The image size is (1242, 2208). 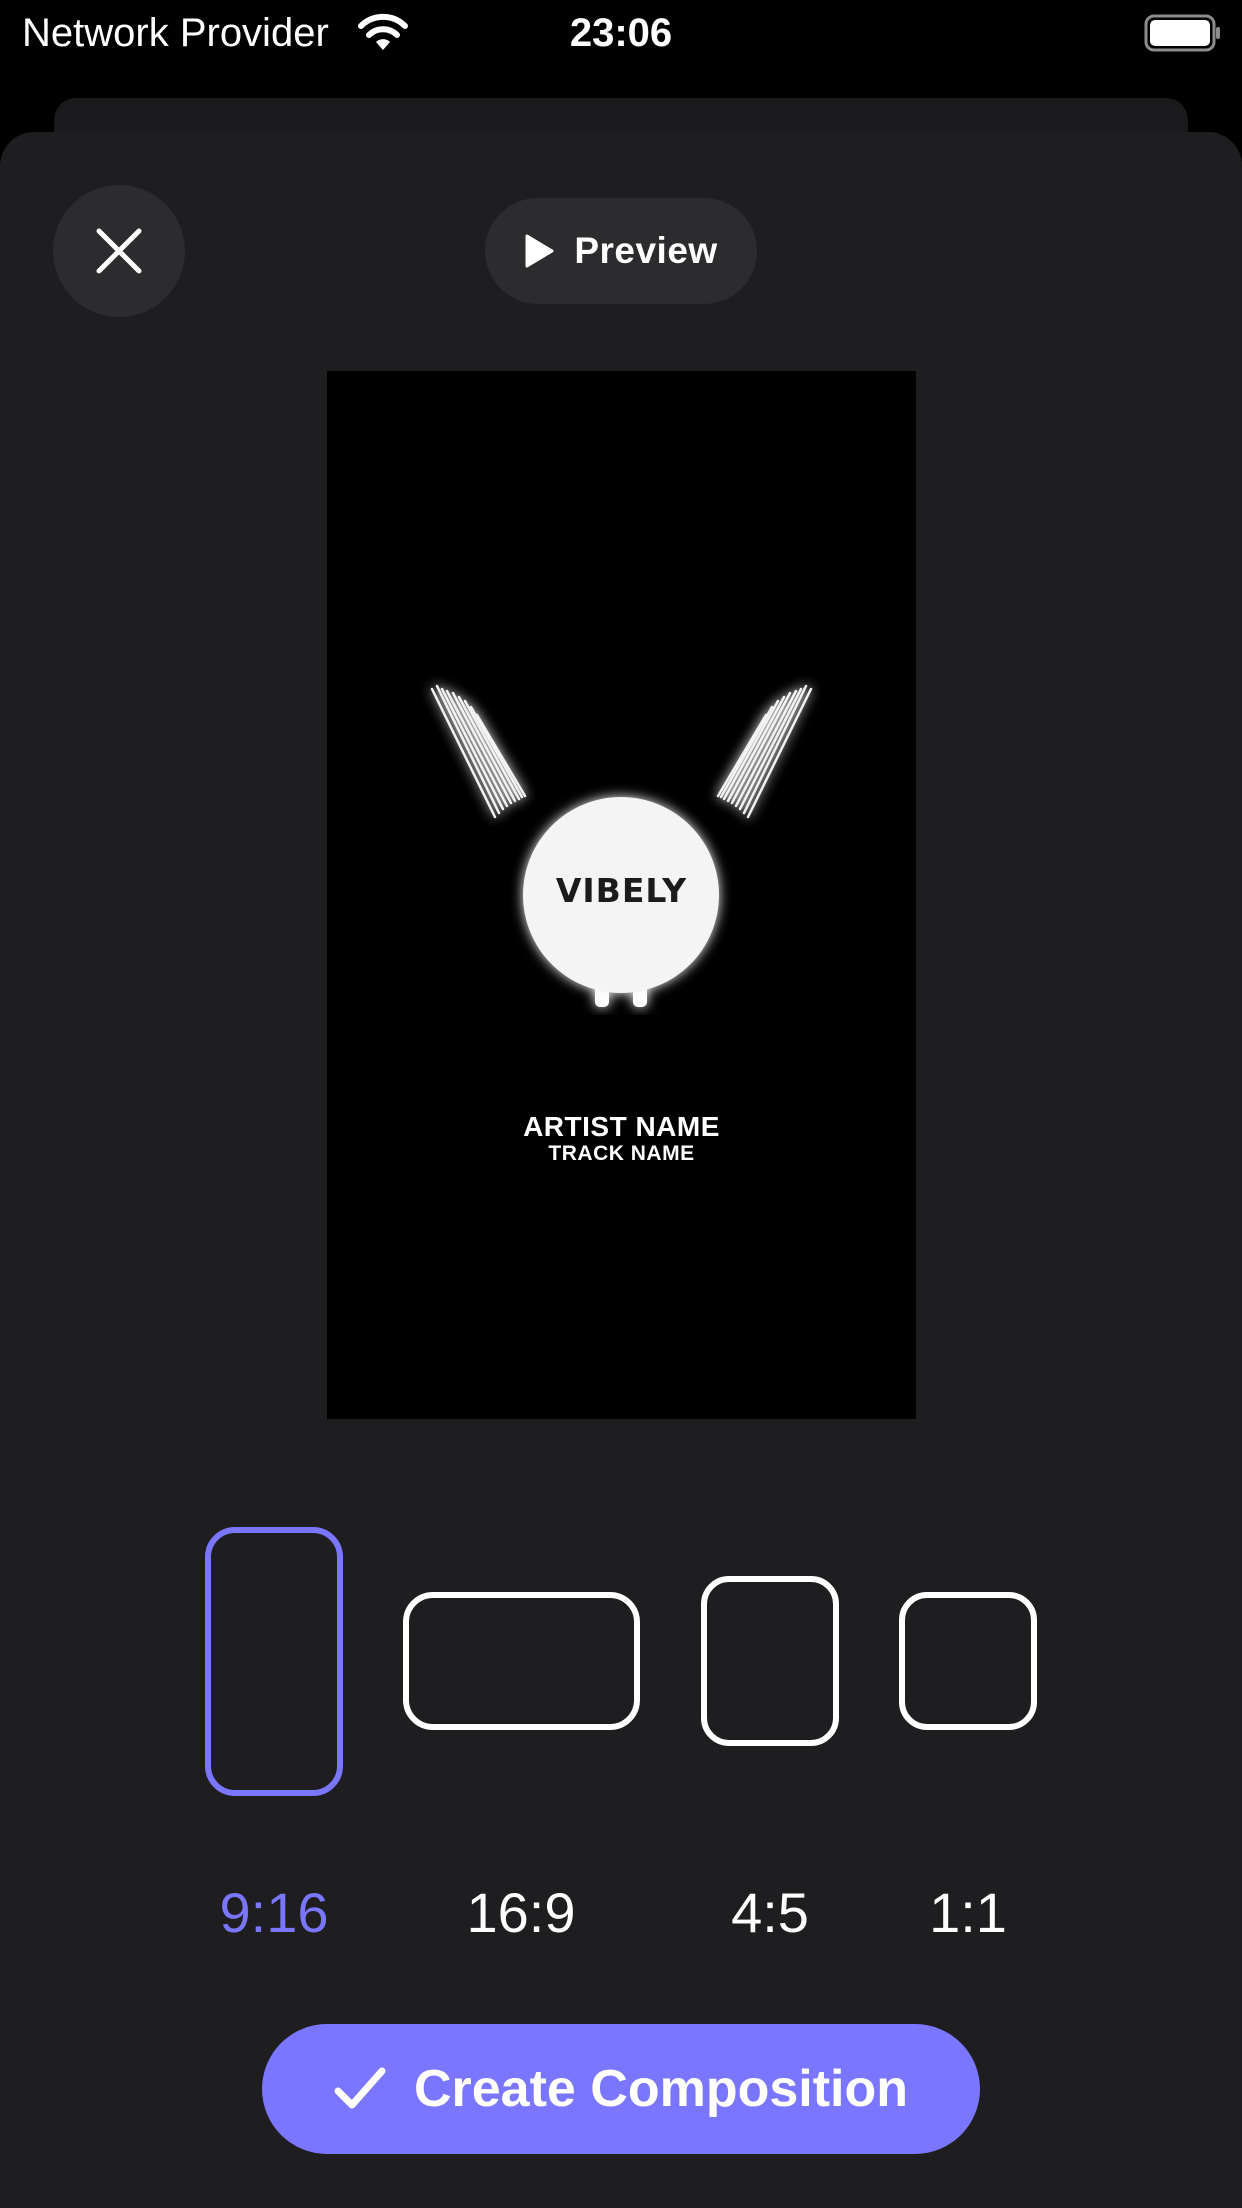 I want to click on close-icon, so click(x=119, y=251).